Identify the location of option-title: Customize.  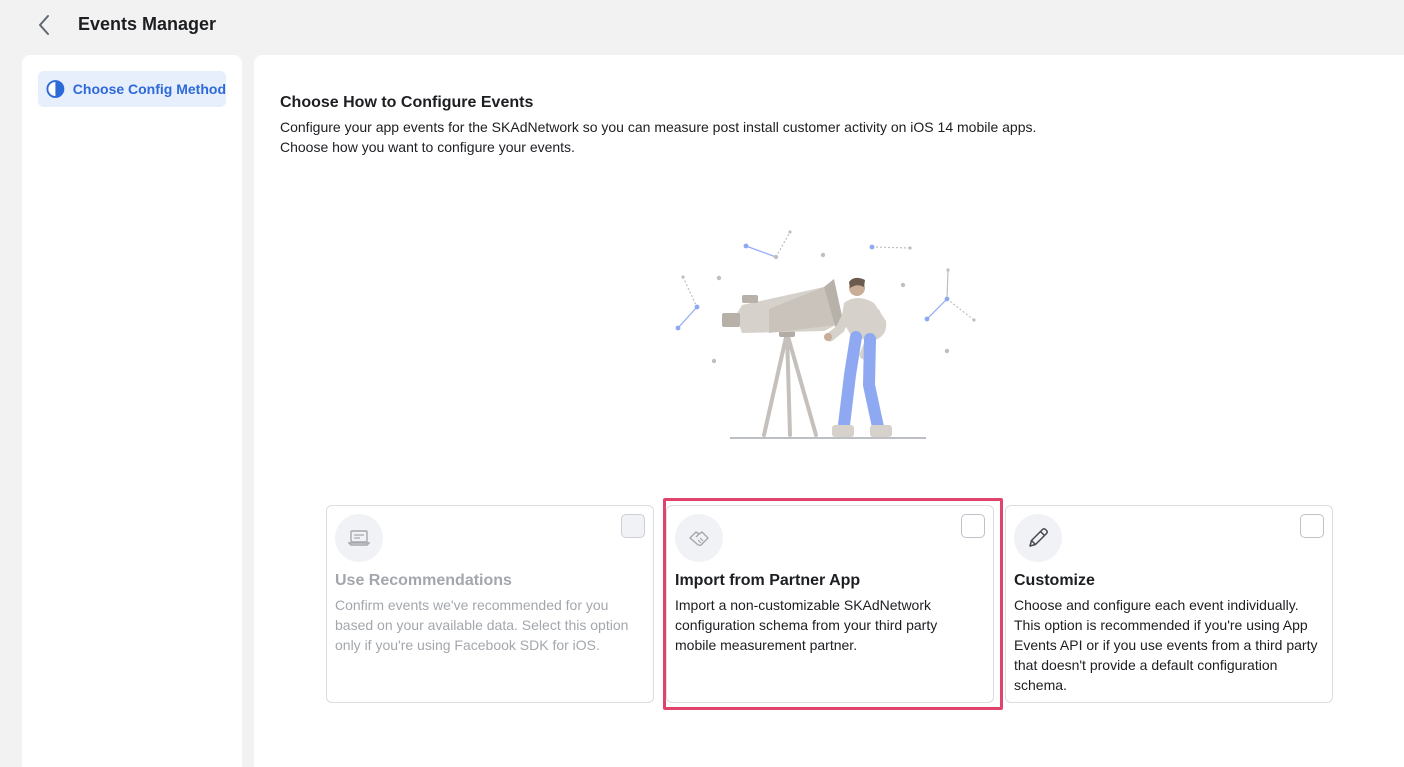
(1054, 580).